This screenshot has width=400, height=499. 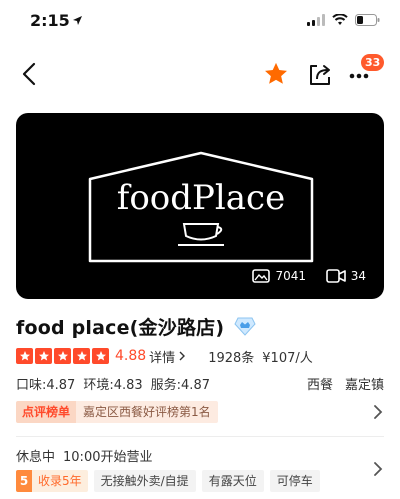 I want to click on status-bar: 2:15, so click(x=200, y=22).